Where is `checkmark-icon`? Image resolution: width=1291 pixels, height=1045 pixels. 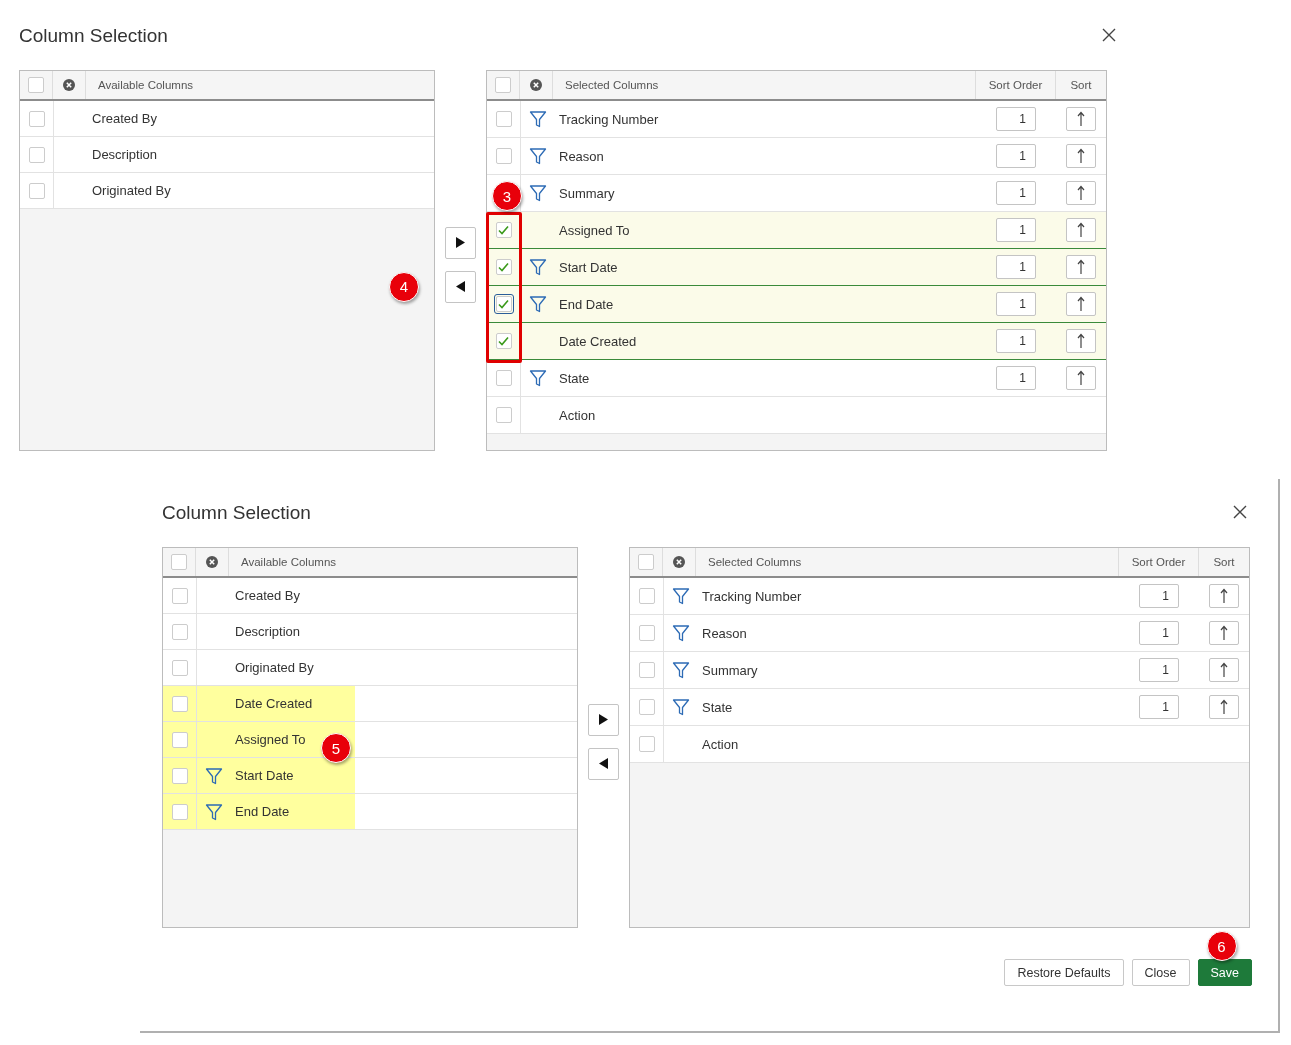
checkmark-icon is located at coordinates (503, 267).